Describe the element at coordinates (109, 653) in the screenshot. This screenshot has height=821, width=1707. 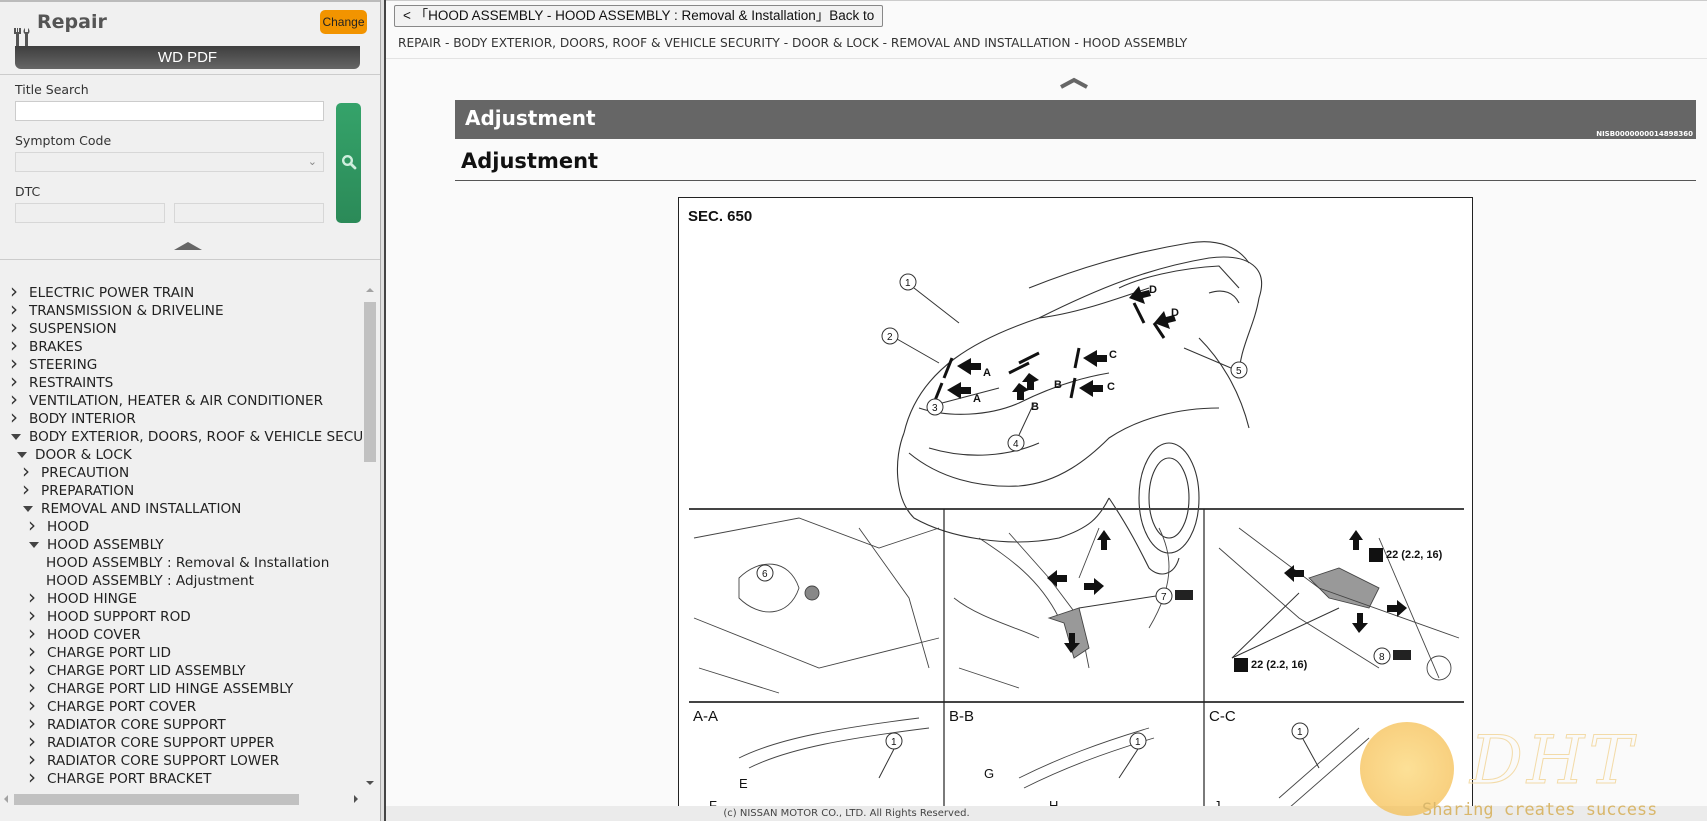
I see `tree-item-label: CHARGE PORT LID` at that location.